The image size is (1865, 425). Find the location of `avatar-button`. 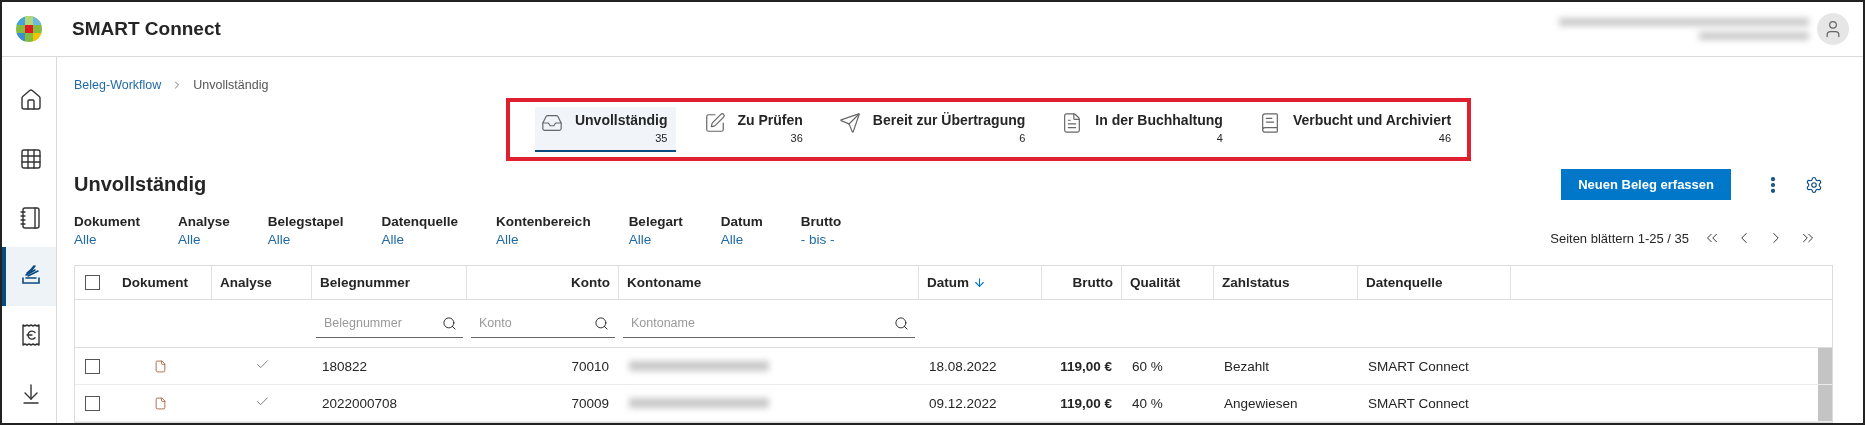

avatar-button is located at coordinates (1833, 29).